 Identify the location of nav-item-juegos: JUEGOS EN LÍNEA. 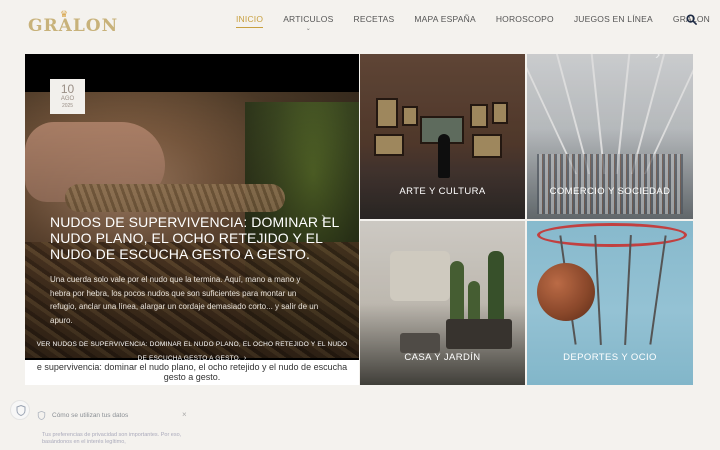
(613, 21).